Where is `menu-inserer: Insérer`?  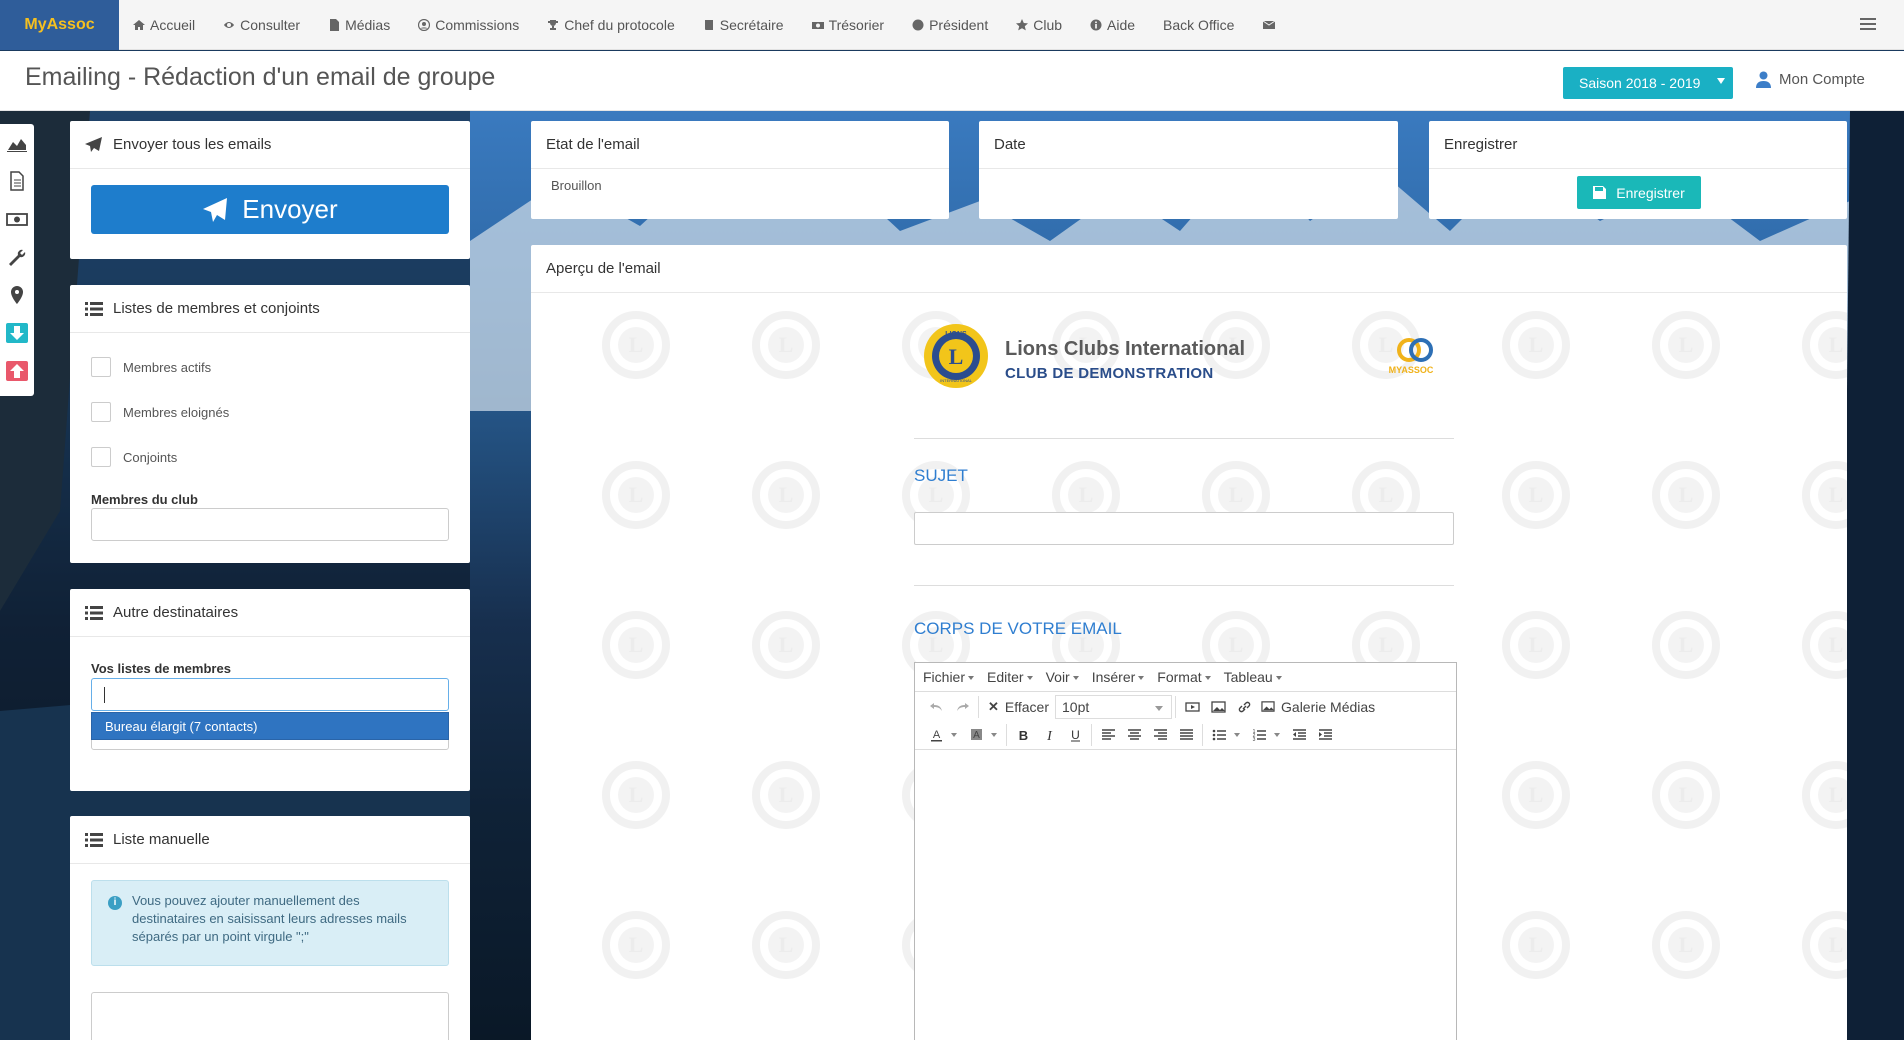 menu-inserer: Insérer is located at coordinates (1118, 677).